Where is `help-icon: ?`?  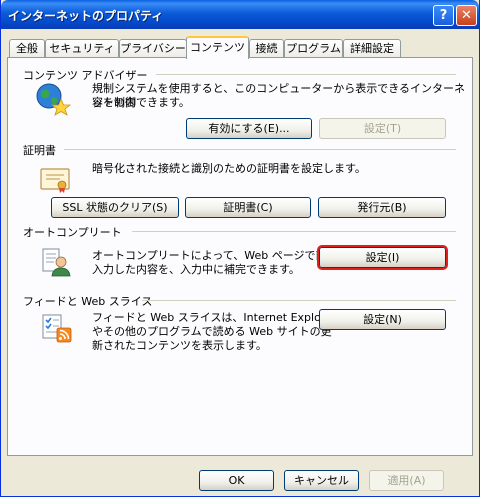
help-icon: ? is located at coordinates (443, 15).